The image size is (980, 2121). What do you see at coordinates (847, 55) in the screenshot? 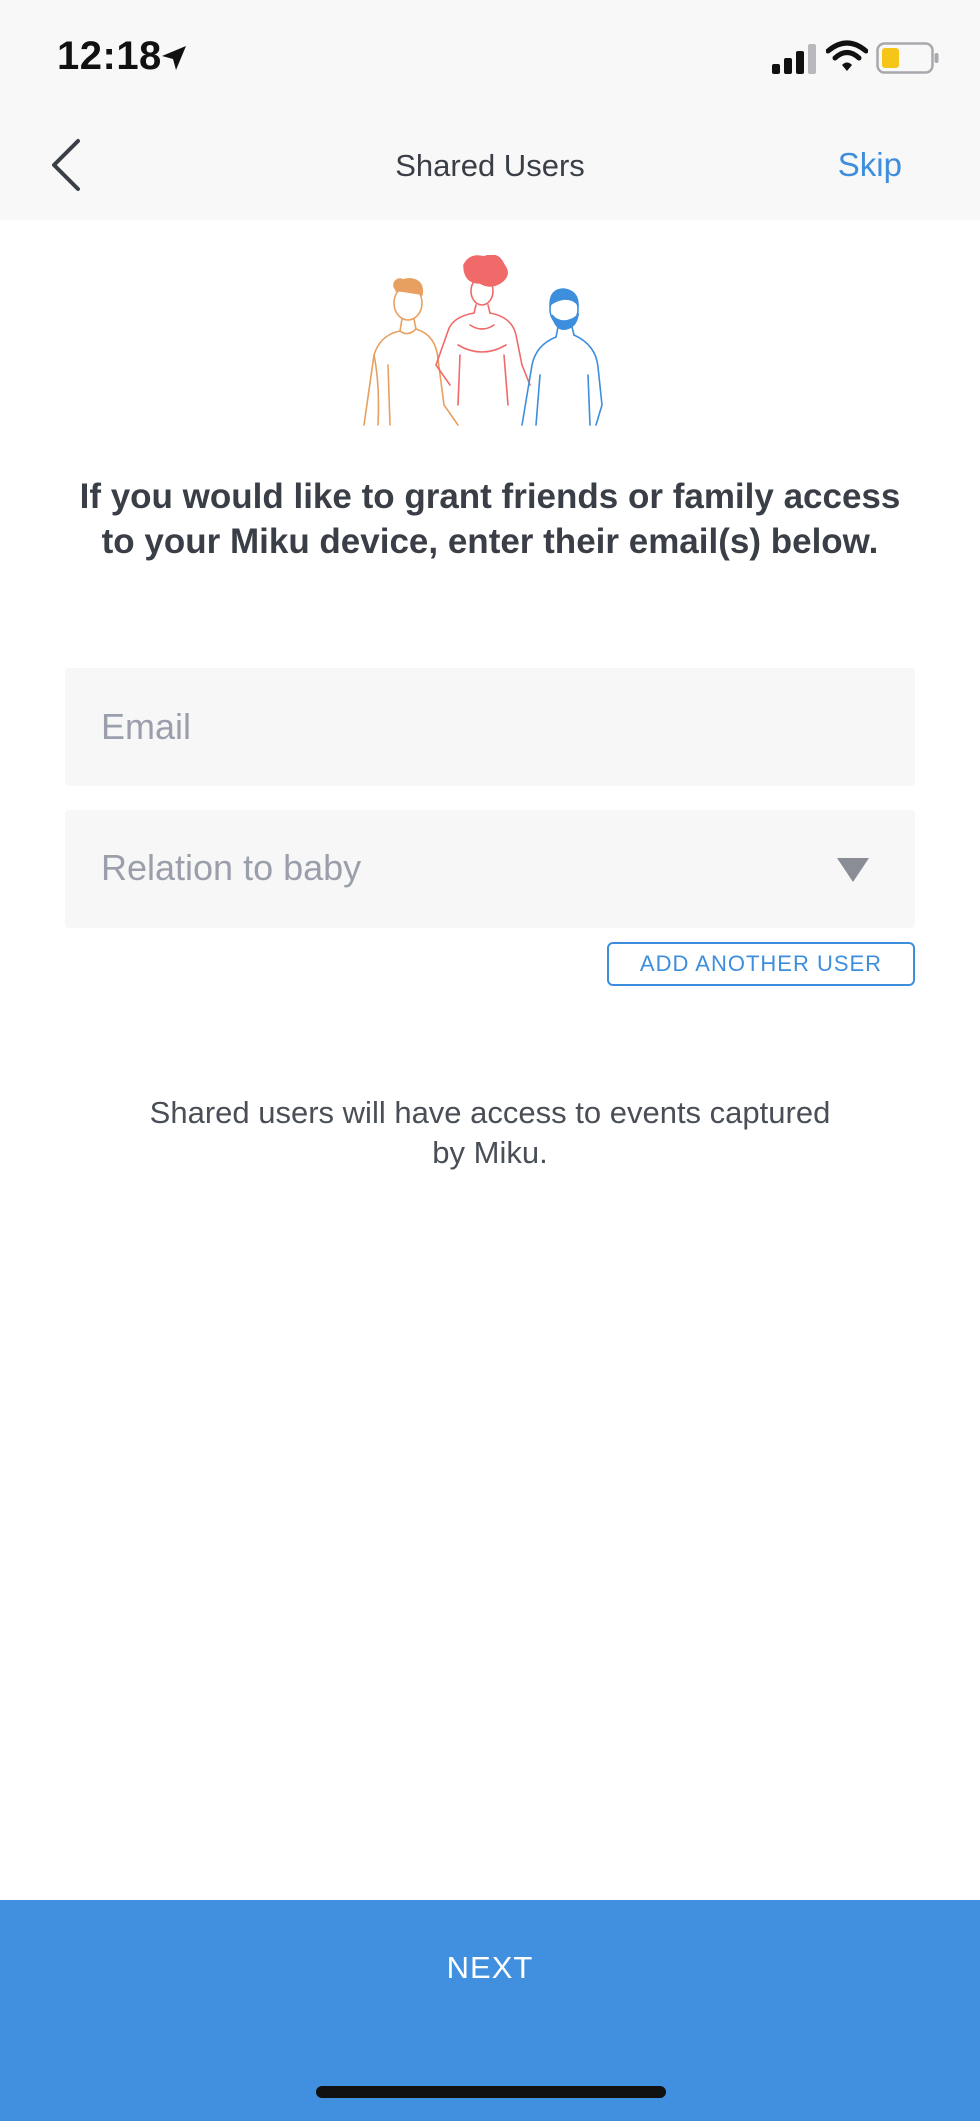
I see `wifi-icon` at bounding box center [847, 55].